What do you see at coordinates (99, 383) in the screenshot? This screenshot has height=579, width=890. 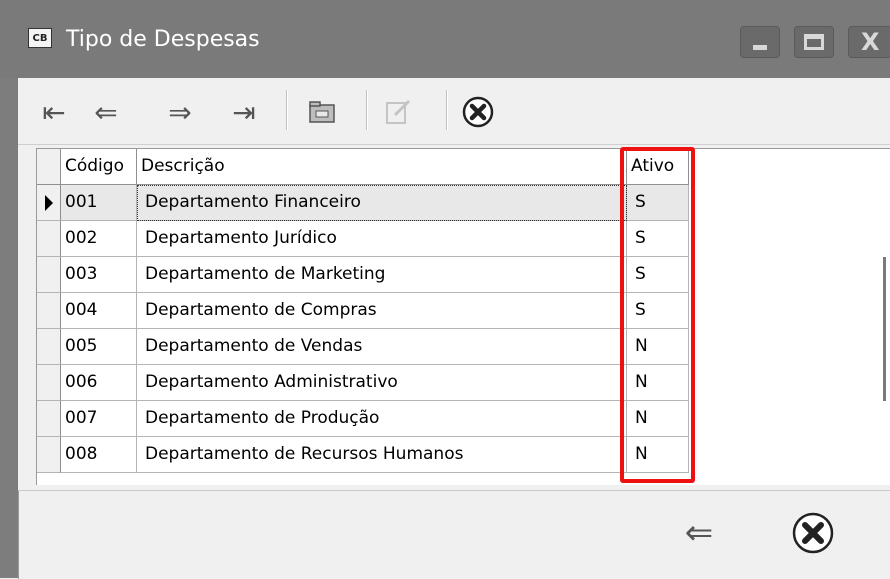 I see `cell-codigo: 006` at bounding box center [99, 383].